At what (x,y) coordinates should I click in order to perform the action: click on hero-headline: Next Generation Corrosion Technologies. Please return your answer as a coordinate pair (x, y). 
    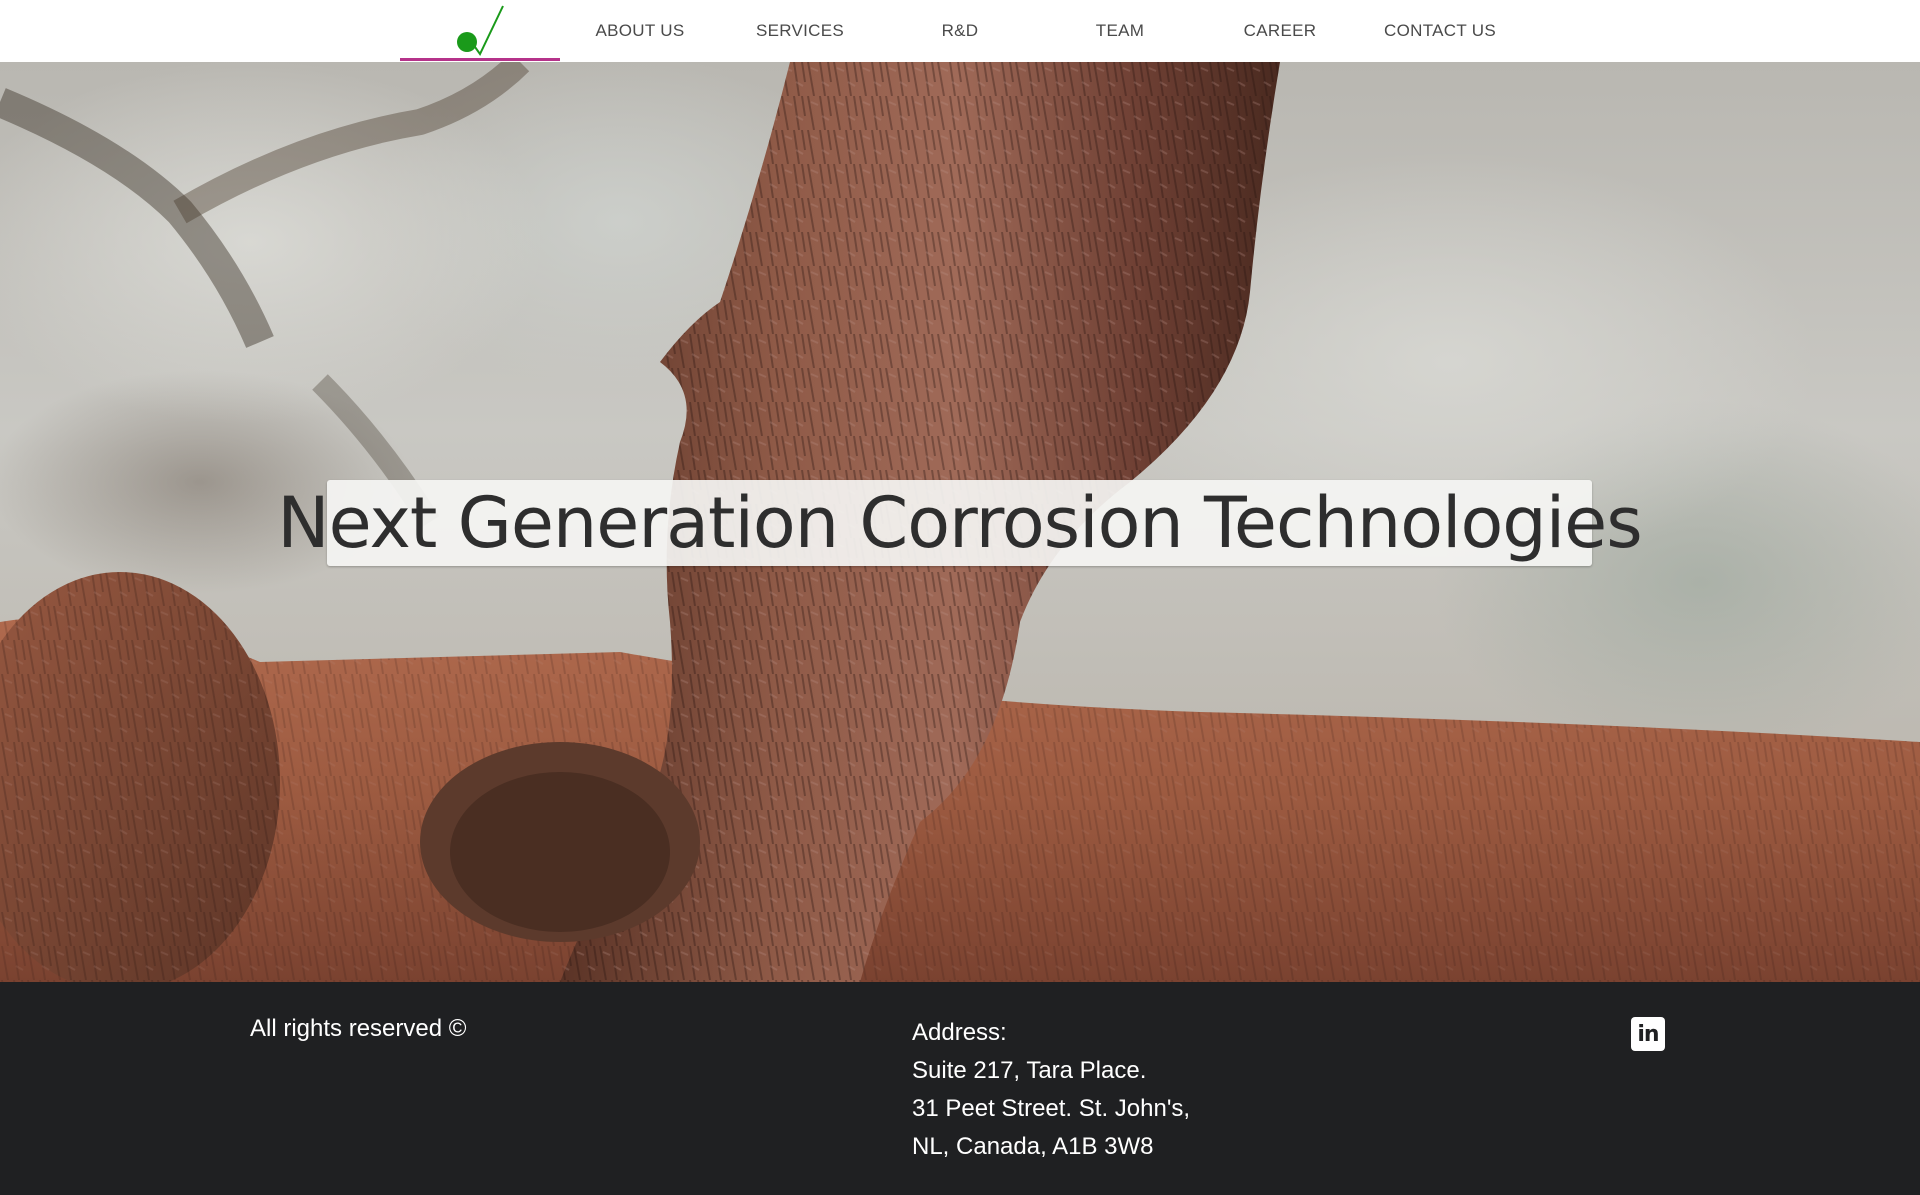
    Looking at the image, I should click on (959, 523).